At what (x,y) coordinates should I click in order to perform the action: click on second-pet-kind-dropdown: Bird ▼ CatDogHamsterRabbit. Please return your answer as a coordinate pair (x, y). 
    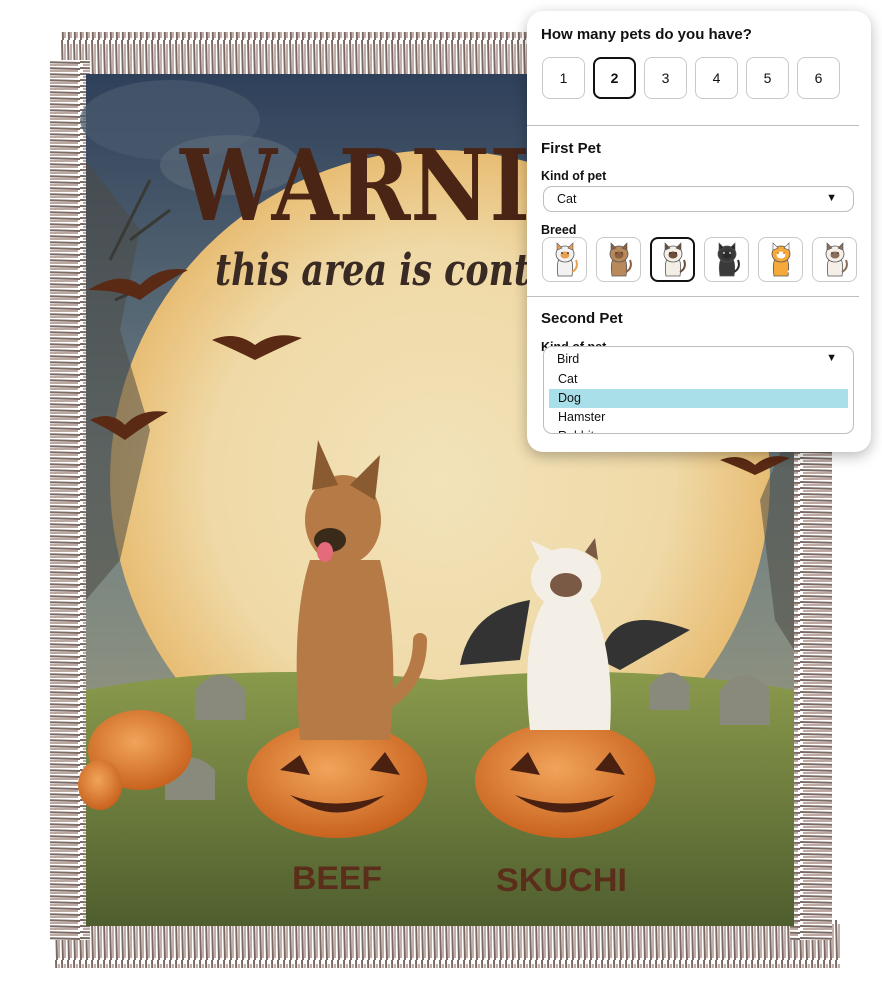
    Looking at the image, I should click on (698, 390).